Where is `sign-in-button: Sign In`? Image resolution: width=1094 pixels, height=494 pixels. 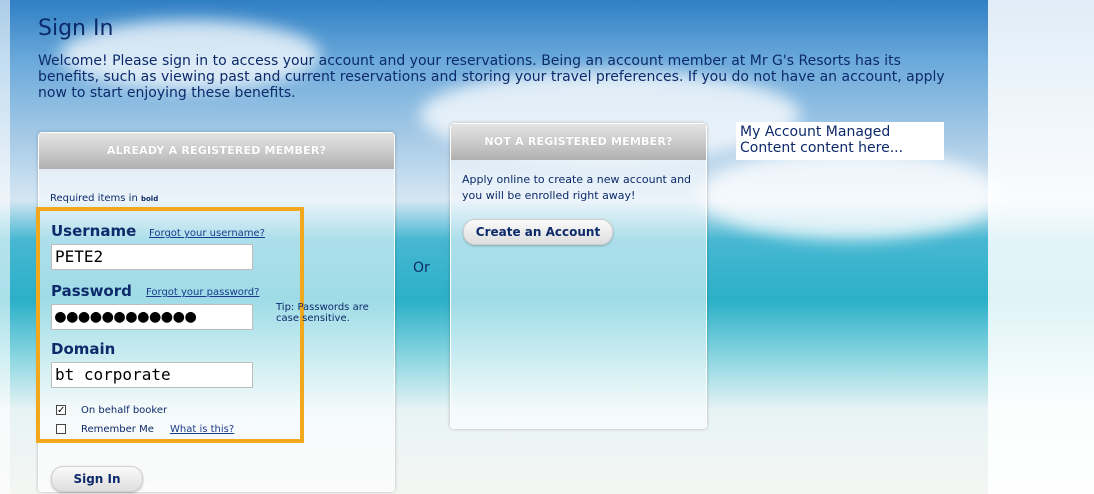
sign-in-button: Sign In is located at coordinates (97, 479).